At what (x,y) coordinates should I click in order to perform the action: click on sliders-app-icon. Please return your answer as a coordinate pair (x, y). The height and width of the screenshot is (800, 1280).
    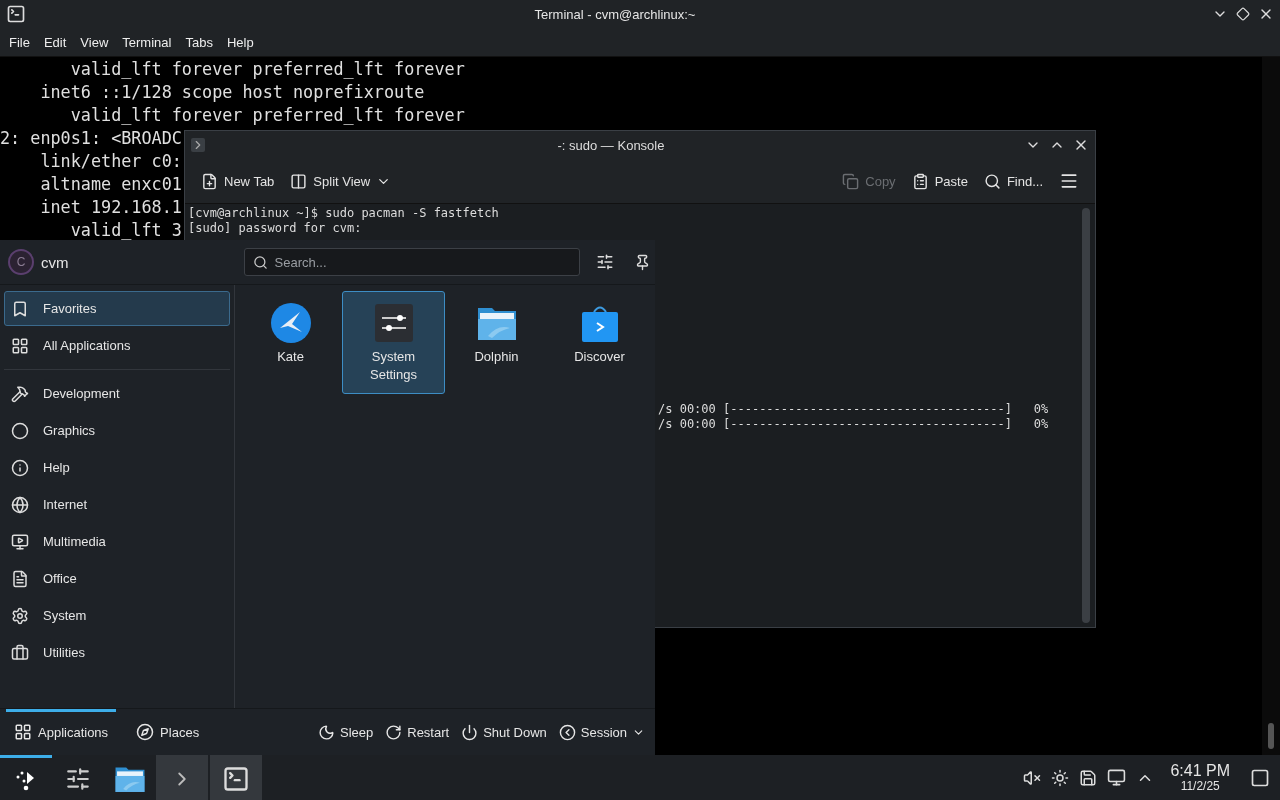
    Looking at the image, I should click on (393, 323).